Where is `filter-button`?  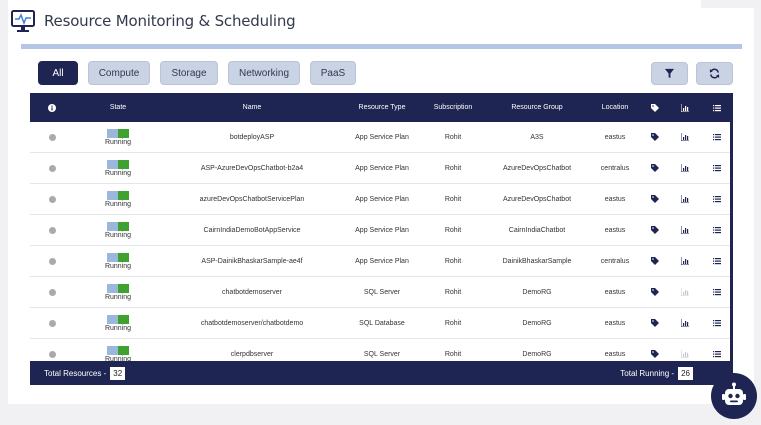 filter-button is located at coordinates (669, 73).